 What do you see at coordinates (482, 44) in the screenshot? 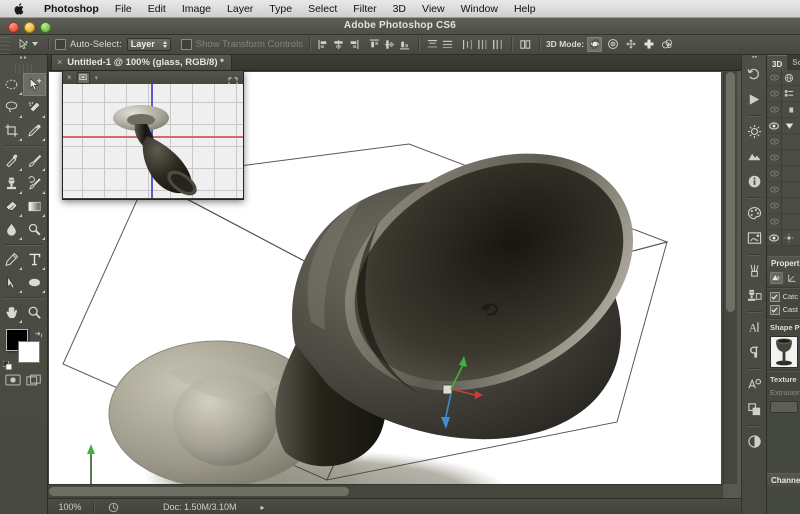
I see `distribute-horizontal-centers-button` at bounding box center [482, 44].